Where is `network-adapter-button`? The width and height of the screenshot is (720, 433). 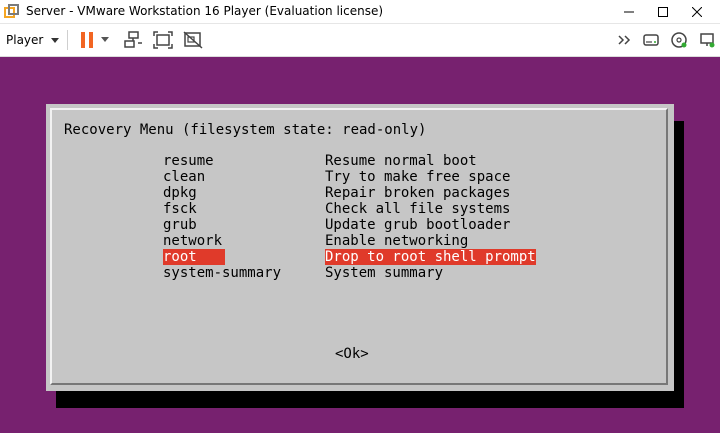
network-adapter-button is located at coordinates (707, 40).